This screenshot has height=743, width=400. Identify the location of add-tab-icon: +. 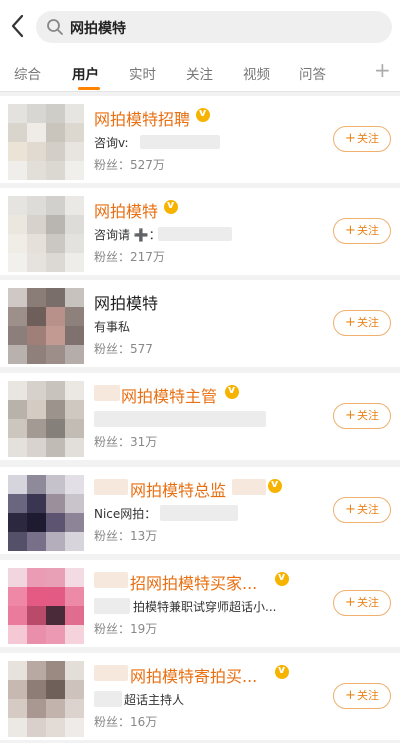
(382, 70).